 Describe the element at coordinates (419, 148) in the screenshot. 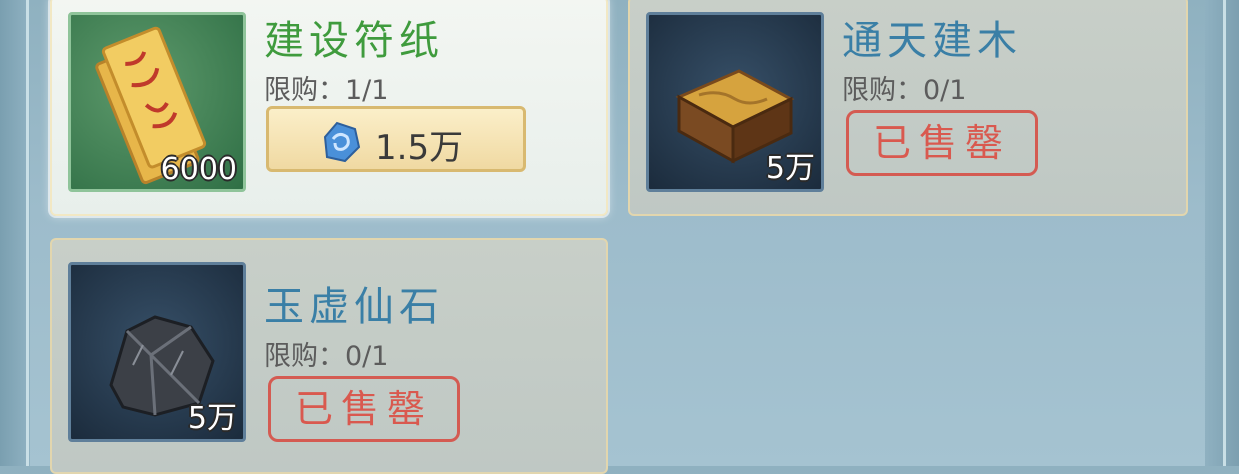

I see `price-amount: 1.5万` at that location.